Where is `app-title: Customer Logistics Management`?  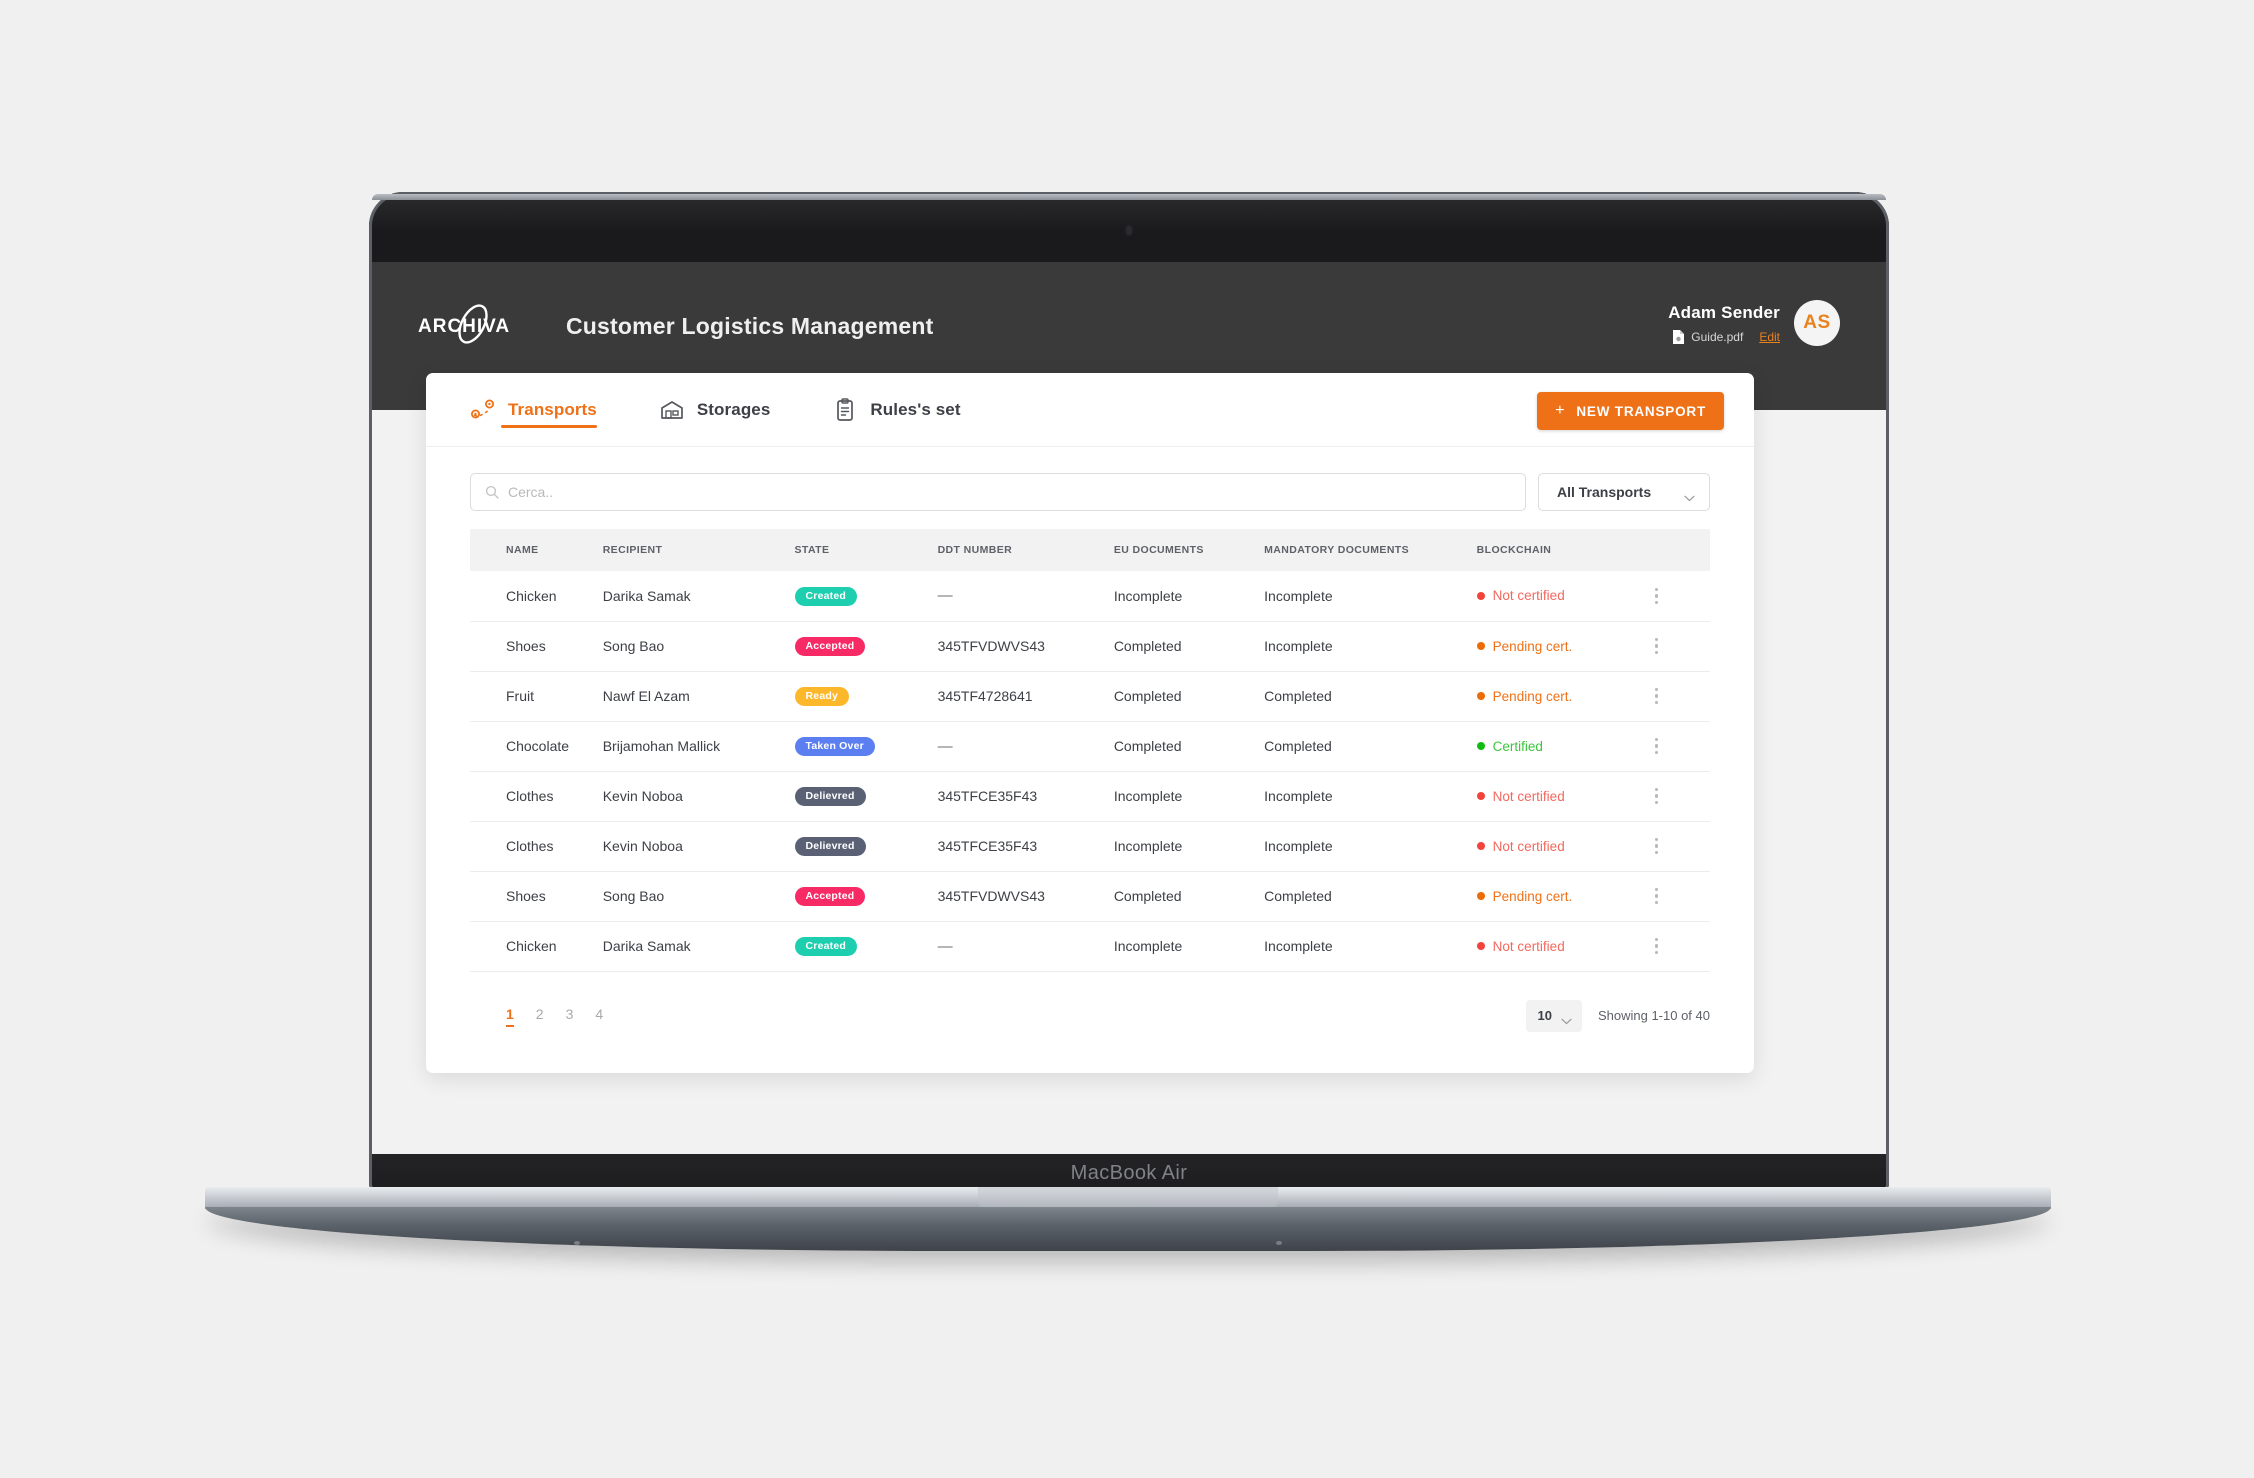 app-title: Customer Logistics Management is located at coordinates (750, 325).